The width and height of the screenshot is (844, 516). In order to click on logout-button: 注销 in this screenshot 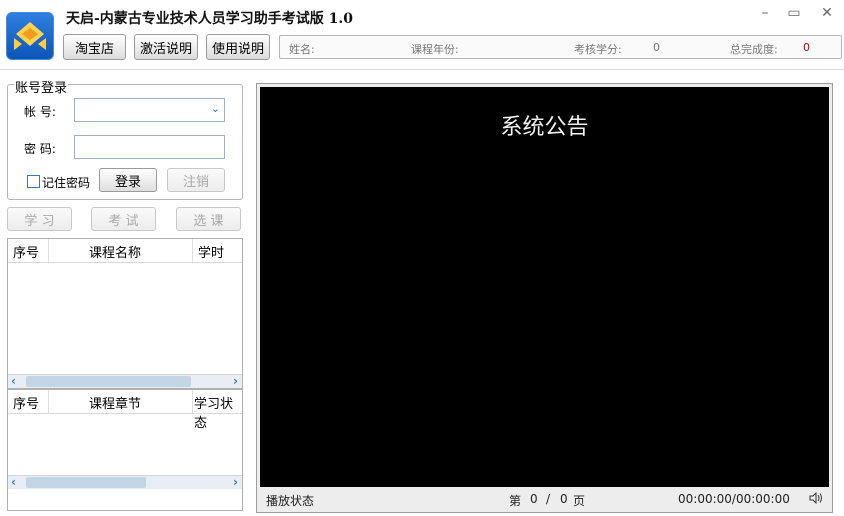, I will do `click(196, 180)`.